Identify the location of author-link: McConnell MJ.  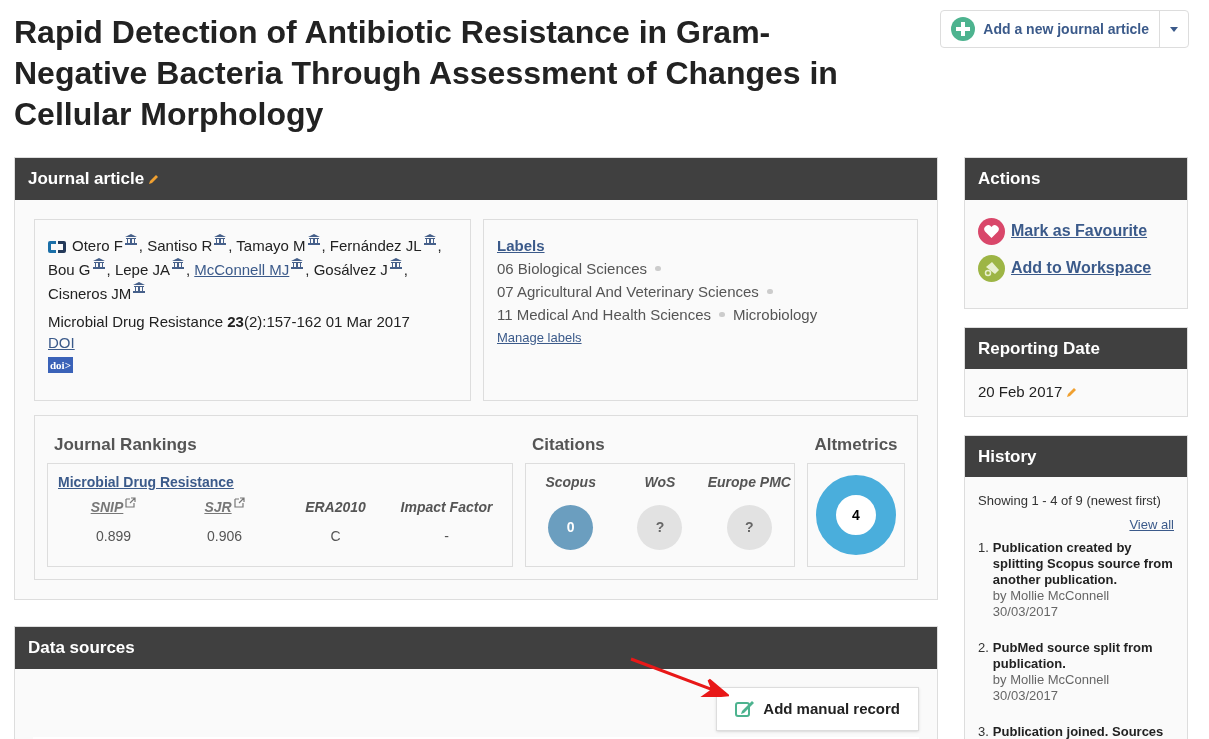
(242, 269).